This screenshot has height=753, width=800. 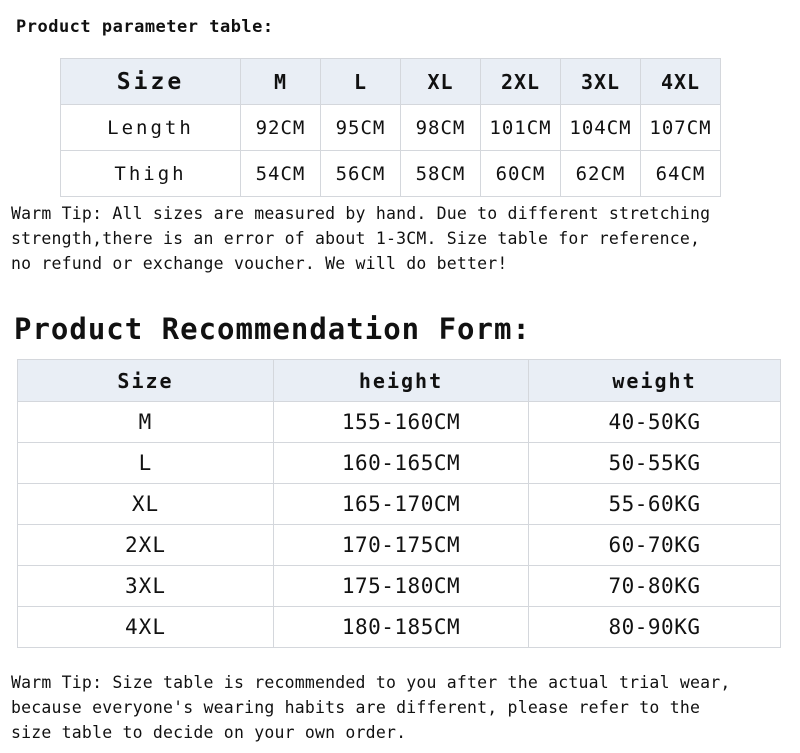 What do you see at coordinates (145, 504) in the screenshot?
I see `recommend-cell-size-2: XL` at bounding box center [145, 504].